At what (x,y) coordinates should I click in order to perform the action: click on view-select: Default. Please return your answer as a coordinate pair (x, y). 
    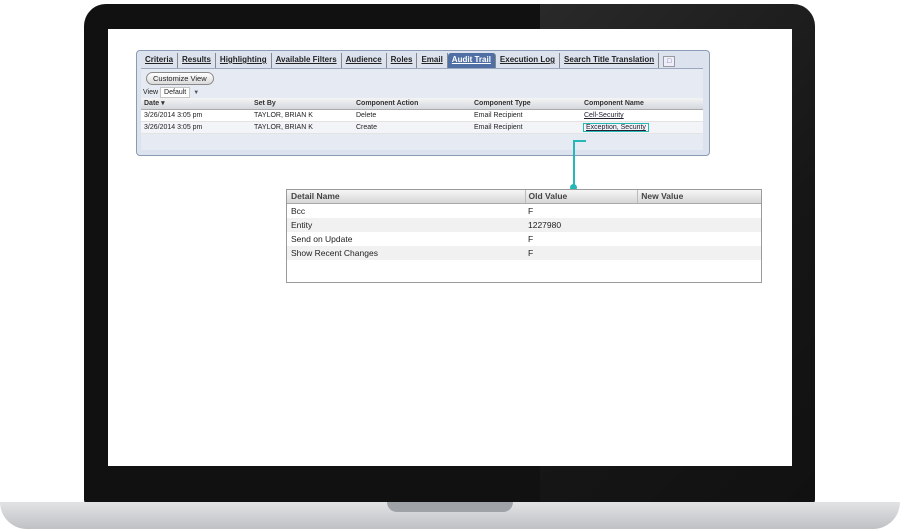
    Looking at the image, I should click on (175, 92).